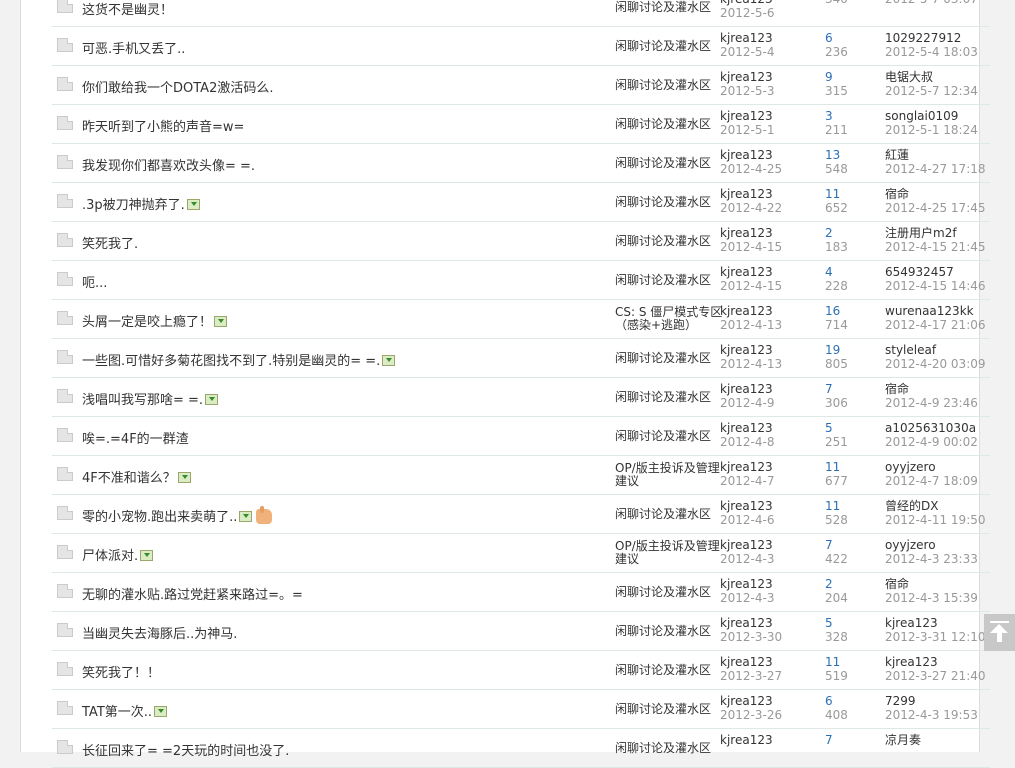 Image resolution: width=1015 pixels, height=768 pixels. What do you see at coordinates (931, 3) in the screenshot?
I see `last-post-time-link: 2012-5-7 03:07` at bounding box center [931, 3].